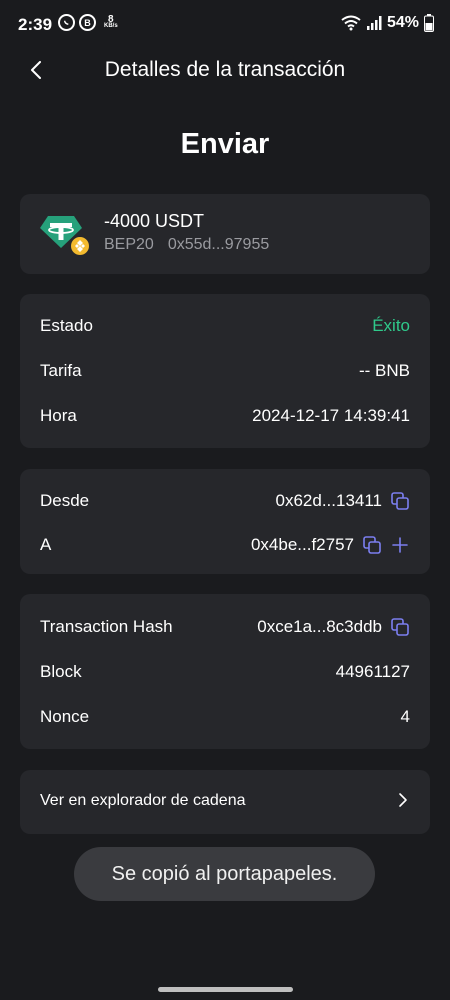  Describe the element at coordinates (225, 989) in the screenshot. I see `home-indicator` at that location.